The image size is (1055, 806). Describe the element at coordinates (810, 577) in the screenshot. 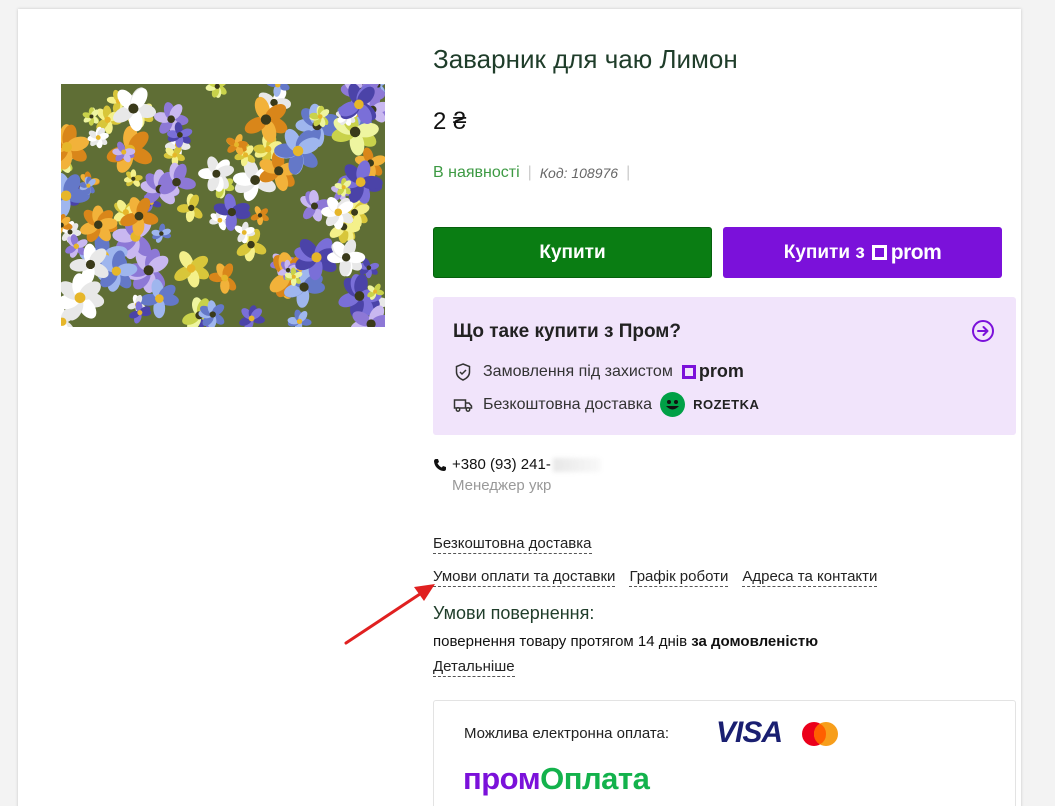

I see `address-contacts-link: Адреса та контакти` at that location.